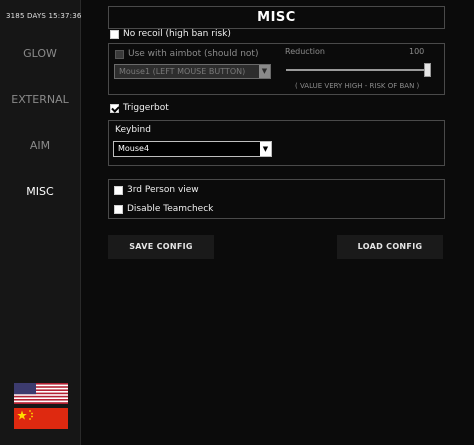 This screenshot has height=445, width=474. What do you see at coordinates (193, 54) in the screenshot?
I see `use-with-aimbot-label: Use with aimbot (should not)` at bounding box center [193, 54].